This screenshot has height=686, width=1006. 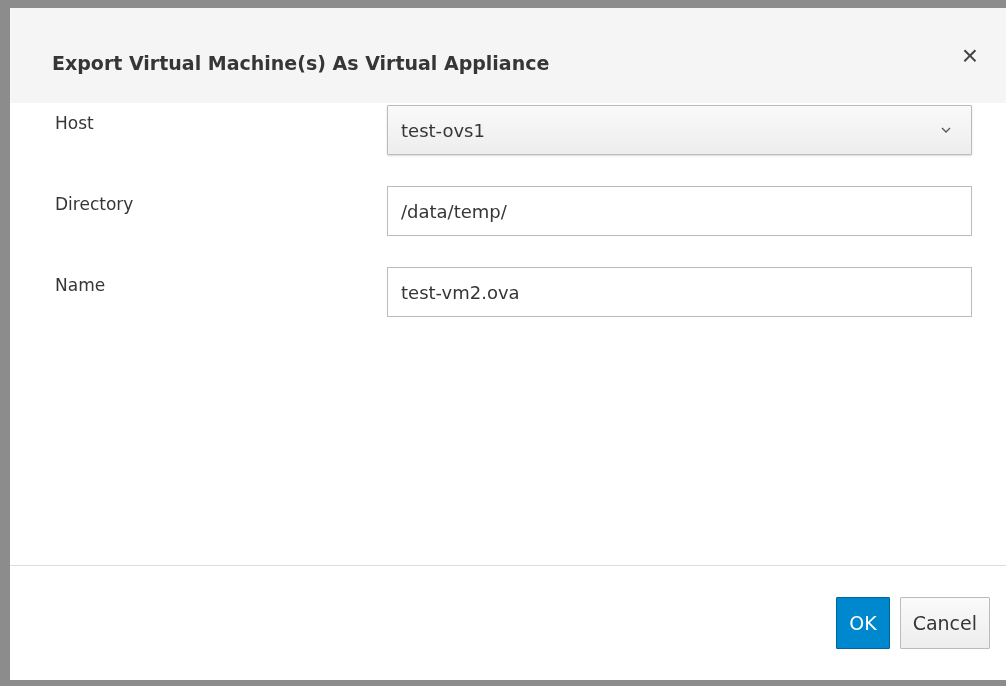 What do you see at coordinates (301, 62) in the screenshot?
I see `dialog-title: Export Virtual Machine(s) As Virtual Appliance` at bounding box center [301, 62].